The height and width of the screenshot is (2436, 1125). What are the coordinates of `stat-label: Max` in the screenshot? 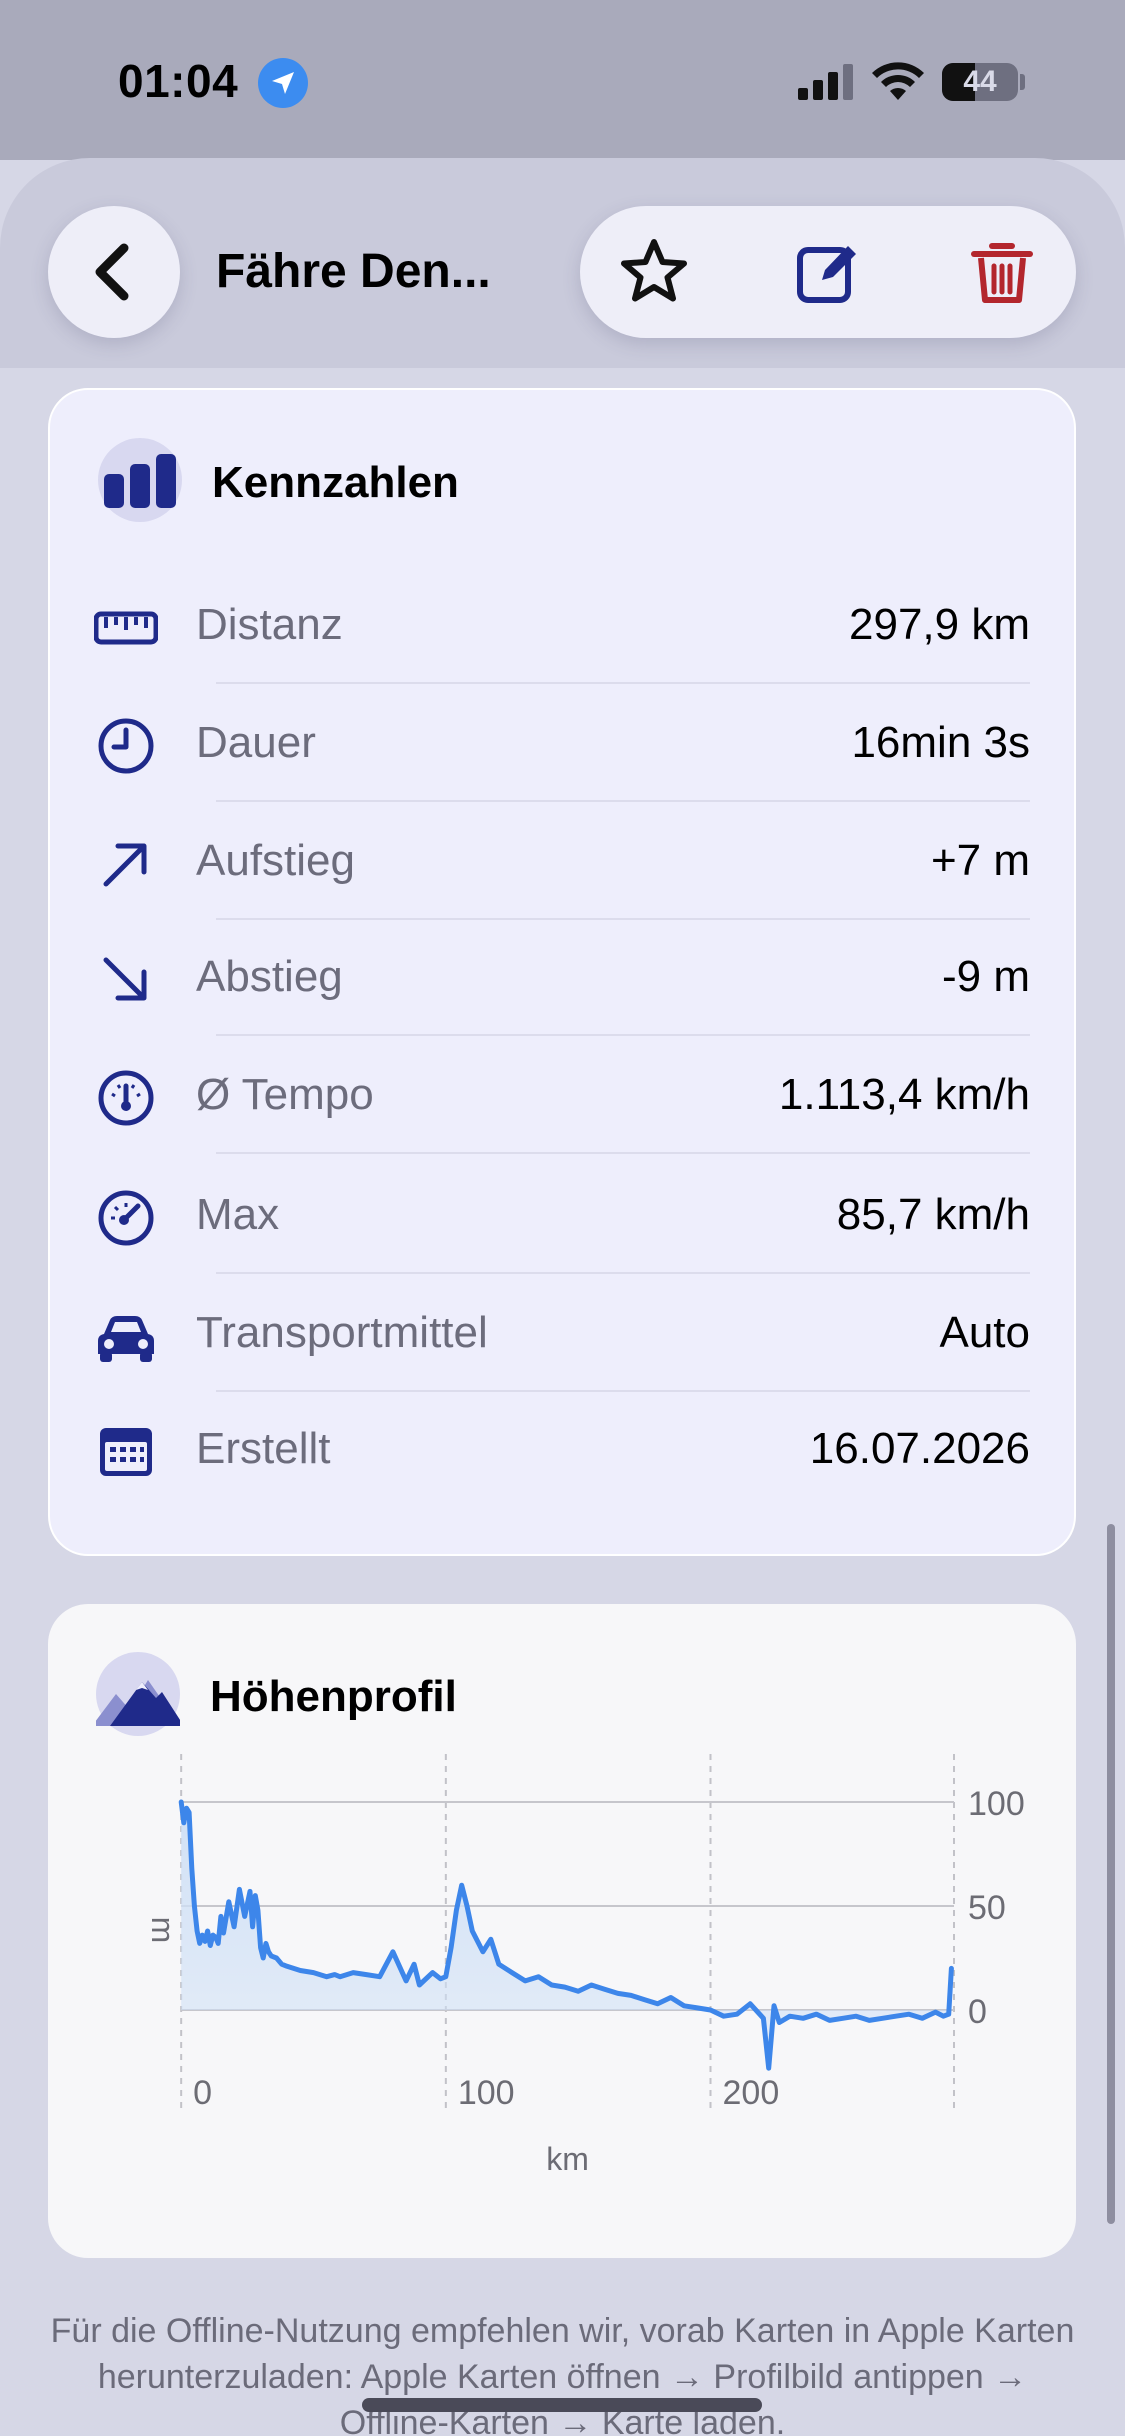 It's located at (238, 1214).